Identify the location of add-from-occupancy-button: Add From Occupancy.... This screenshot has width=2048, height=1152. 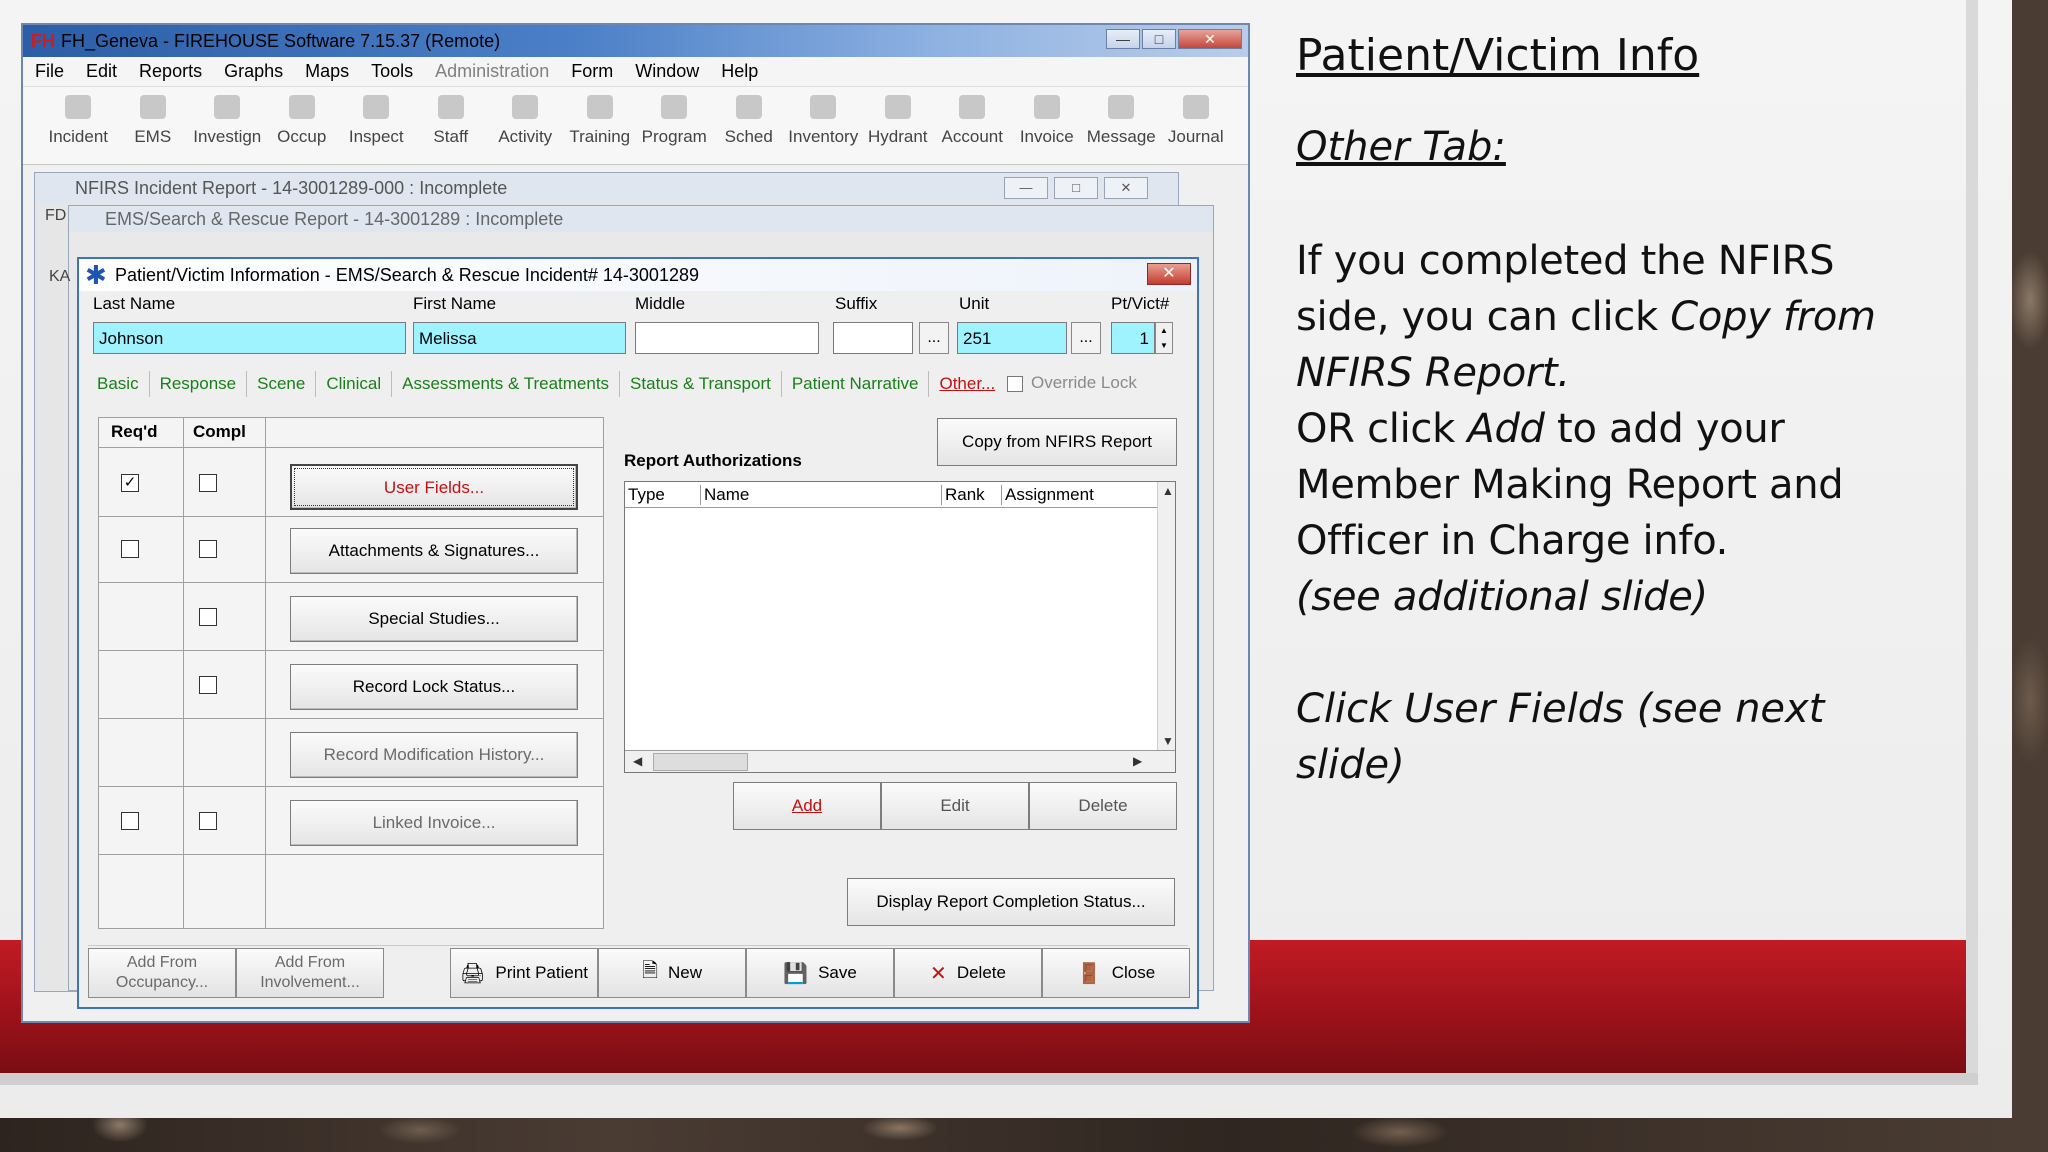
(162, 973).